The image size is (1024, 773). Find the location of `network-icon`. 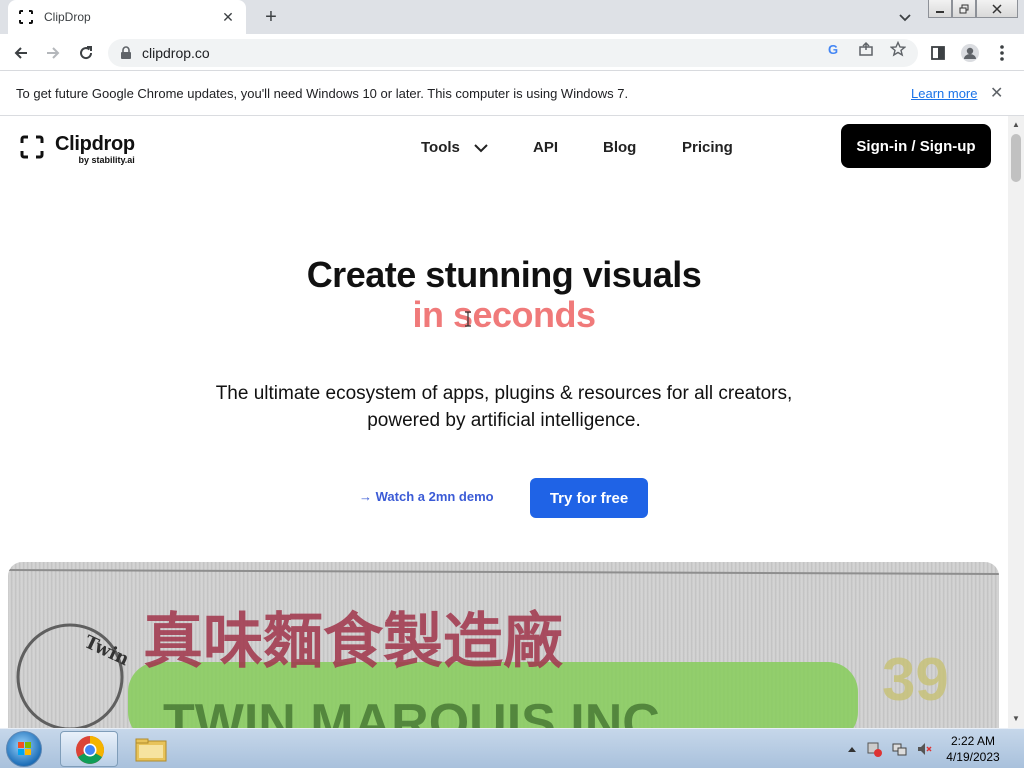

network-icon is located at coordinates (900, 749).